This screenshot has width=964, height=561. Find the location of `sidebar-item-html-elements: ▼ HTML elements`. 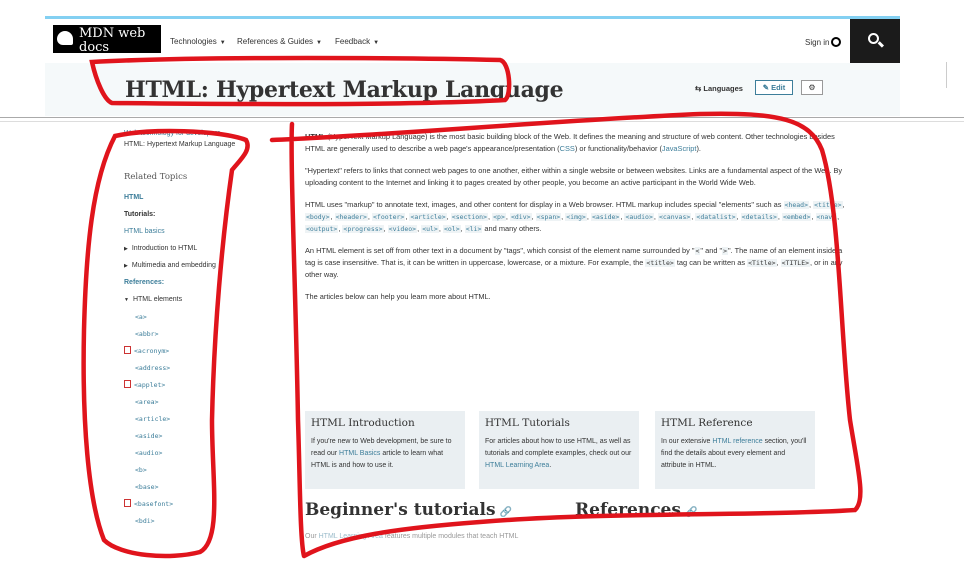

sidebar-item-html-elements: ▼ HTML elements is located at coordinates (204, 302).